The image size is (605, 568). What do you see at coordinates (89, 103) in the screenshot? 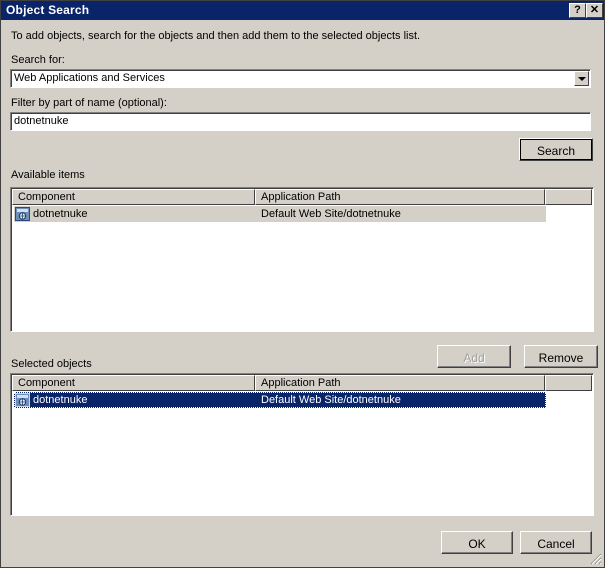
I see `filter-label: Filter by part of name (optional):` at bounding box center [89, 103].